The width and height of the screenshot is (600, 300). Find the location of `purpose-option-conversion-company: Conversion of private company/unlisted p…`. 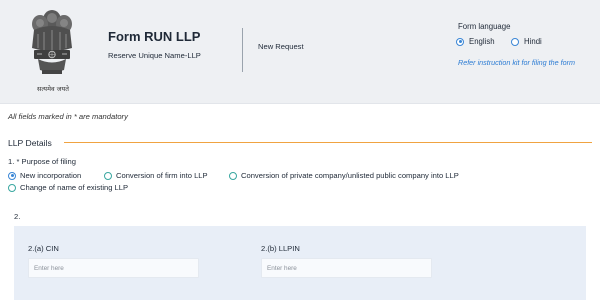

purpose-option-conversion-company: Conversion of private company/unlisted p… is located at coordinates (344, 175).